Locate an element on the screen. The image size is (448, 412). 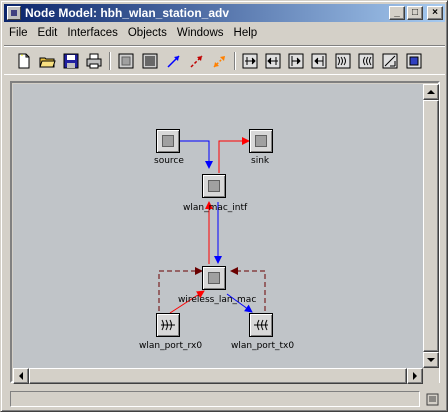
point-to-point-rx-icon is located at coordinates (250, 61).